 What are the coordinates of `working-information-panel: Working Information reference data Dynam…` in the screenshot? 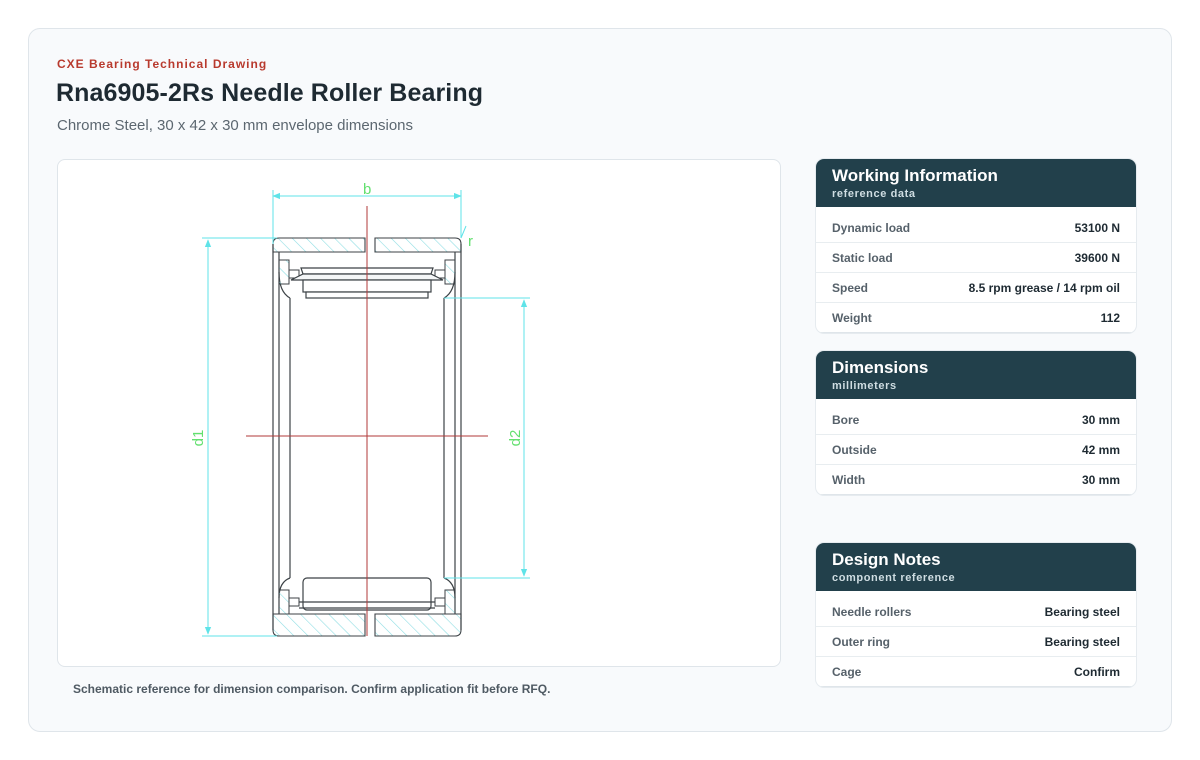 It's located at (976, 246).